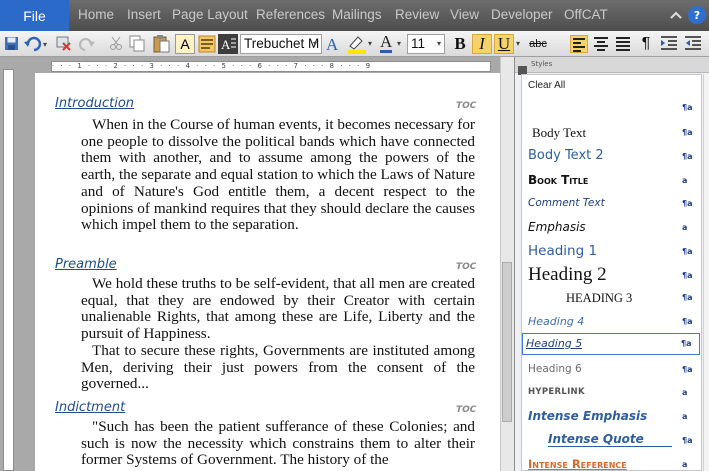 This screenshot has height=471, width=709. I want to click on style-label: Intense Reference, so click(577, 464).